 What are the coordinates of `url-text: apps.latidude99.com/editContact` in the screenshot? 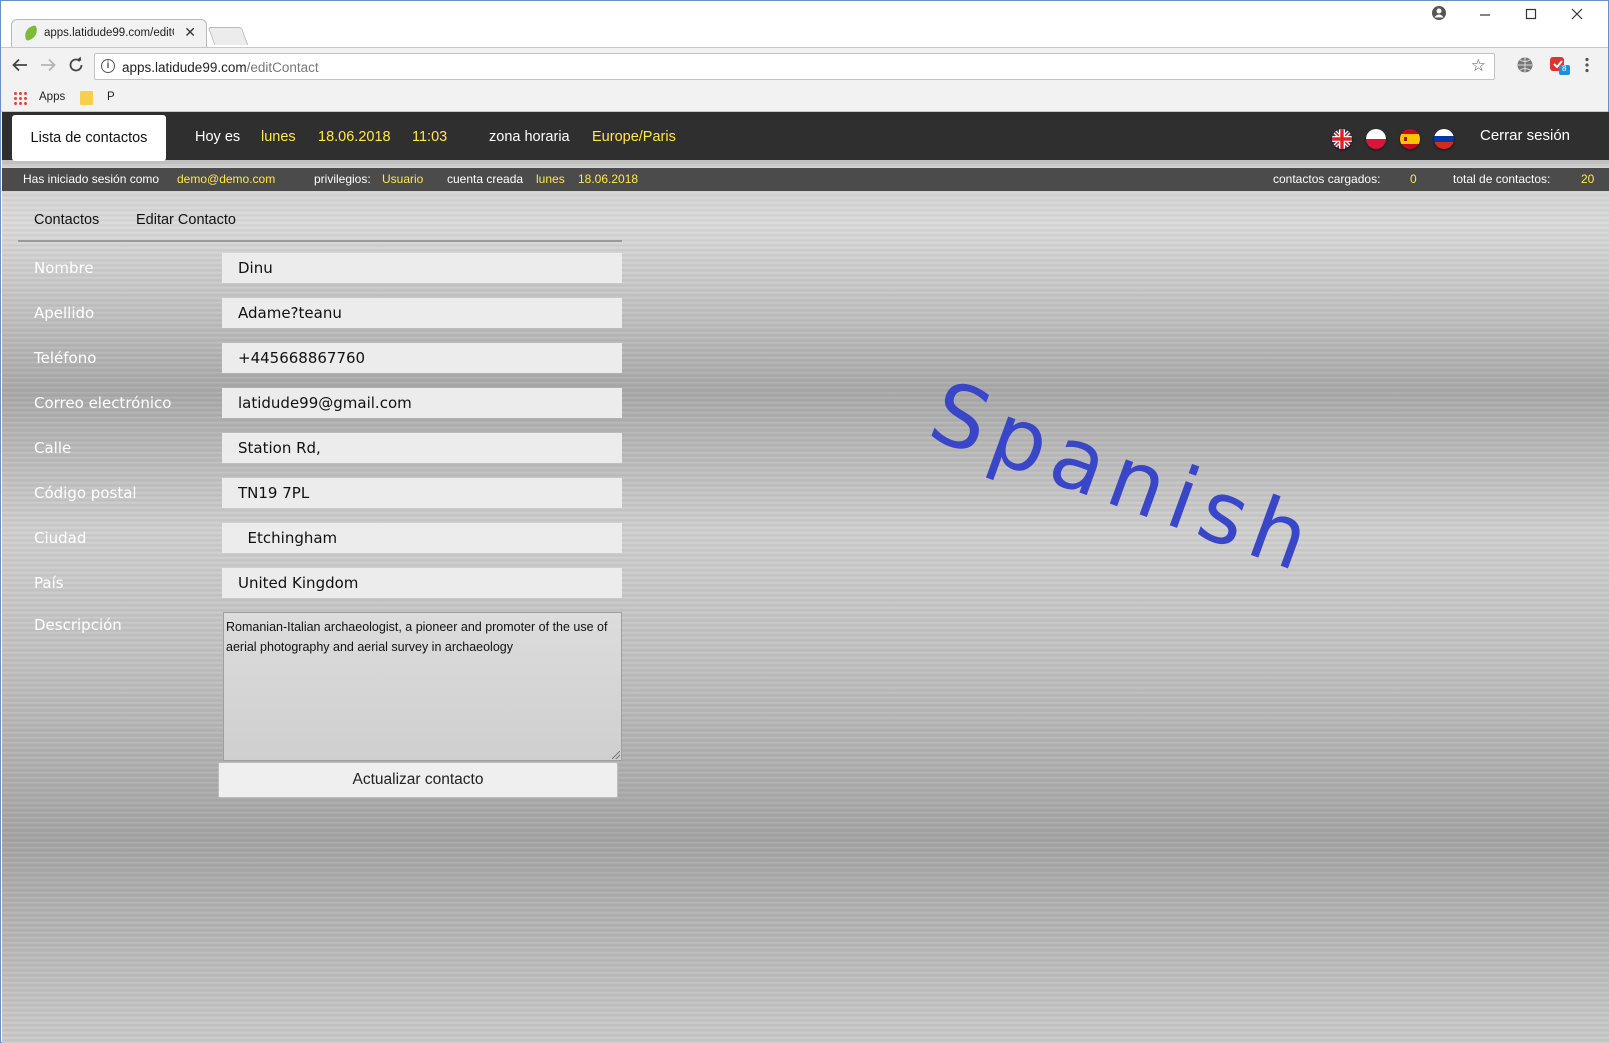 It's located at (220, 67).